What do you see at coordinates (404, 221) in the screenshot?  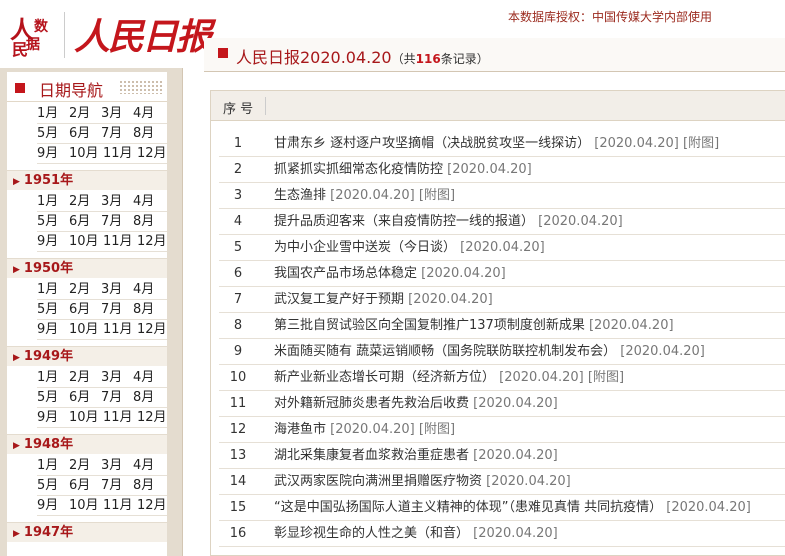 I see `article-title-link: 提升品质迎客来（来自疫情防控一线的报道）` at bounding box center [404, 221].